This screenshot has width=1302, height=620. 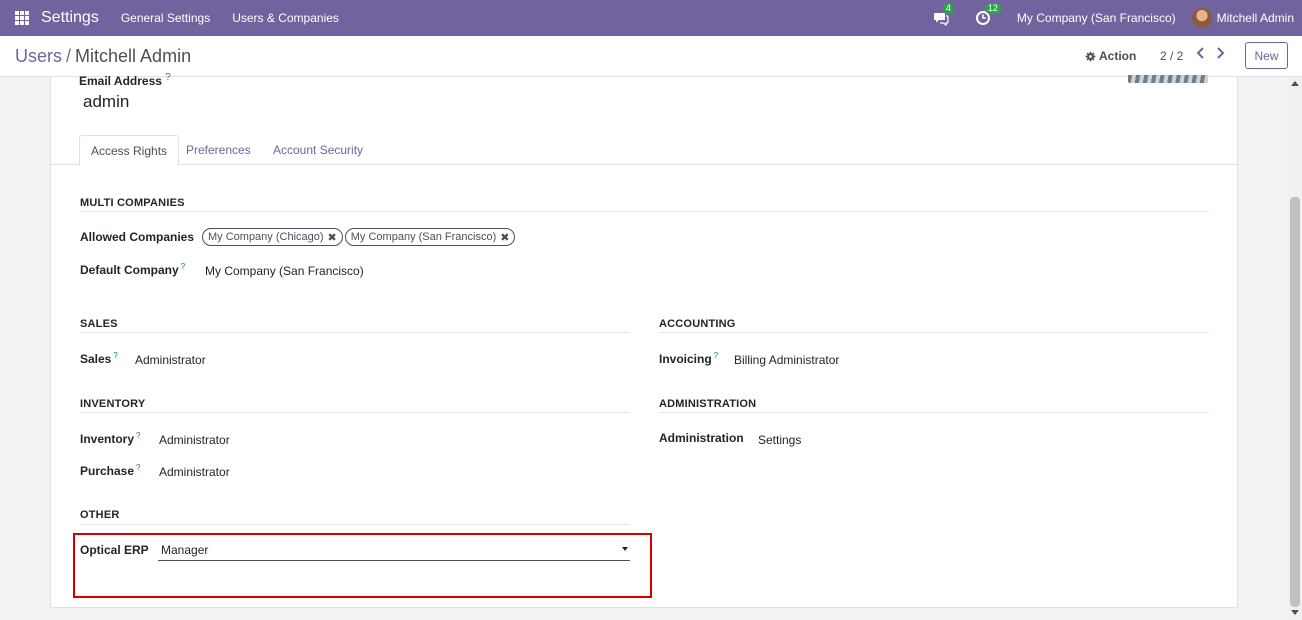 What do you see at coordinates (1118, 56) in the screenshot?
I see `action-label: Action` at bounding box center [1118, 56].